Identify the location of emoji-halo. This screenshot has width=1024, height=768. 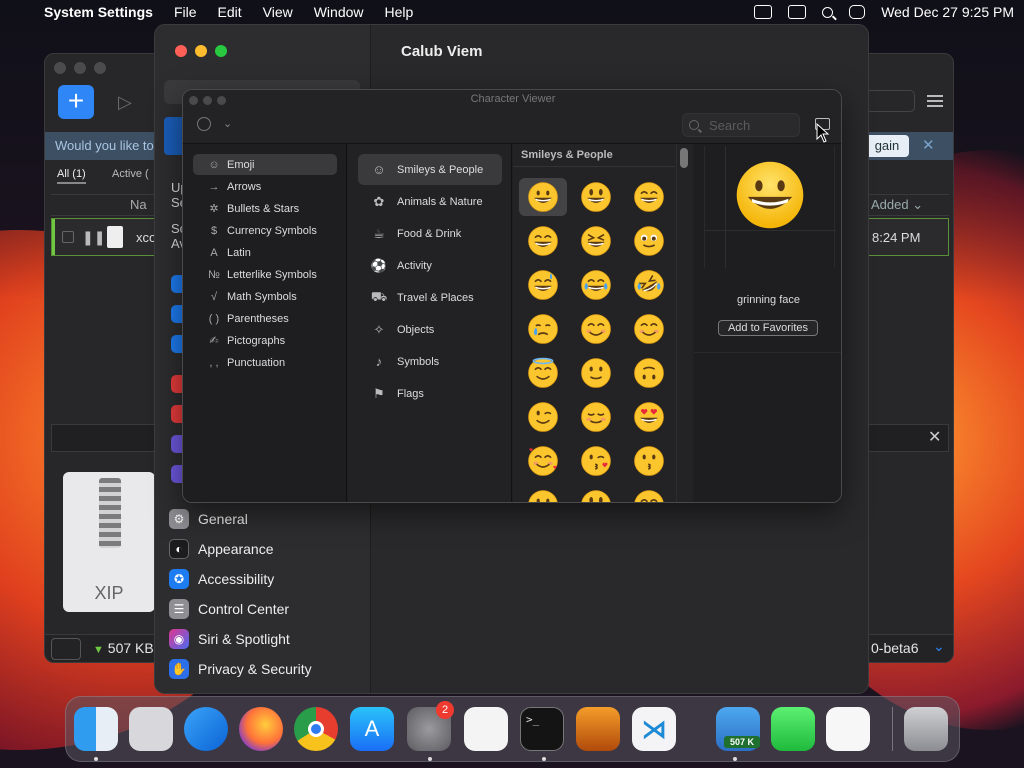
(543, 373).